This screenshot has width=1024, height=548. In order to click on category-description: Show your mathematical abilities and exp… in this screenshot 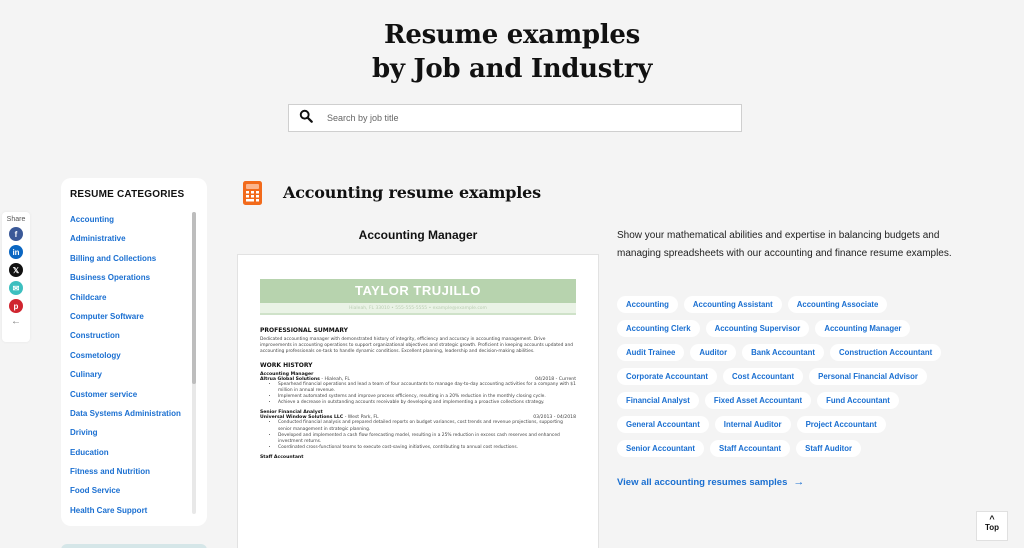, I will do `click(784, 244)`.